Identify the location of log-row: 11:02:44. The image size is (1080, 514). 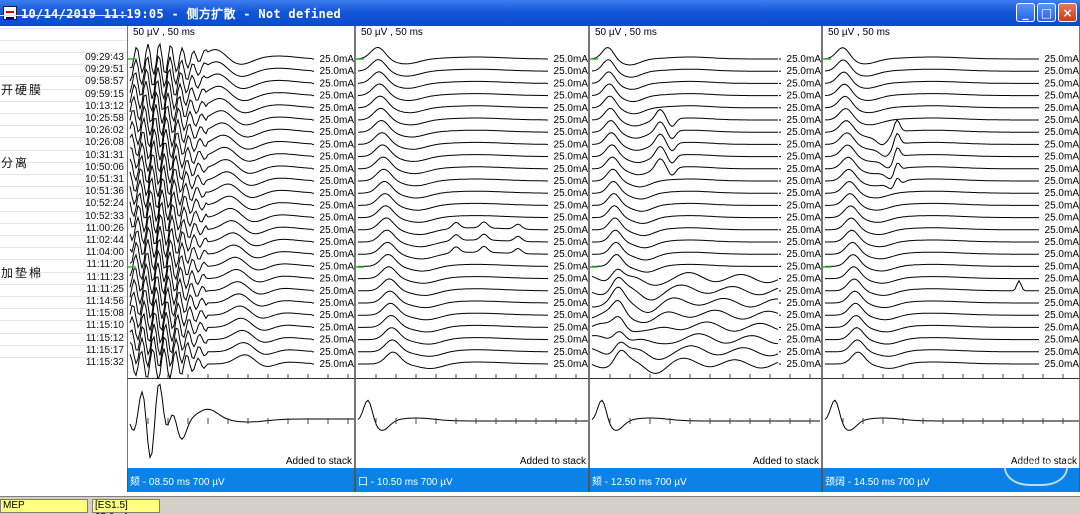
(63, 241).